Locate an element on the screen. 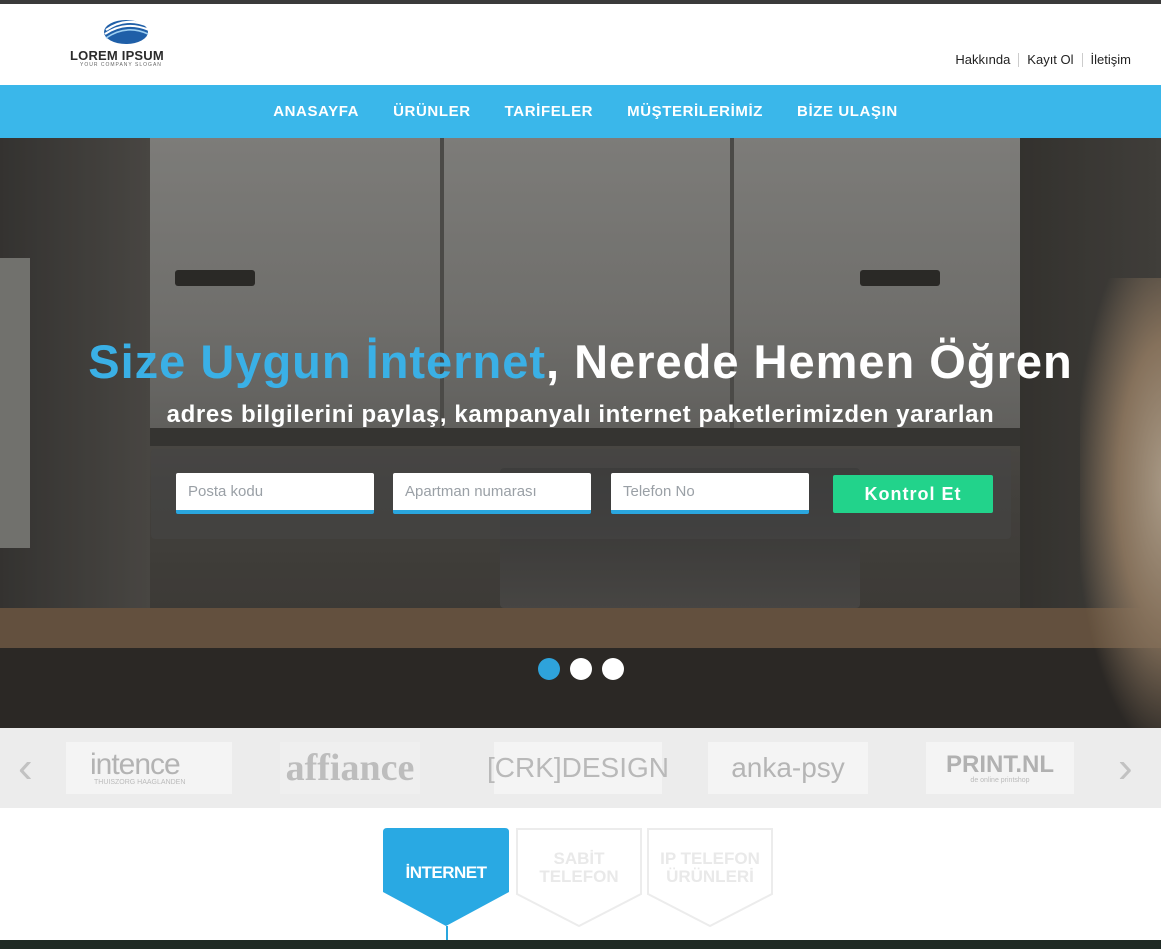 The width and height of the screenshot is (1161, 949). tab-ip-phone: IP TELEFON ÜRÜNLERİ is located at coordinates (710, 878).